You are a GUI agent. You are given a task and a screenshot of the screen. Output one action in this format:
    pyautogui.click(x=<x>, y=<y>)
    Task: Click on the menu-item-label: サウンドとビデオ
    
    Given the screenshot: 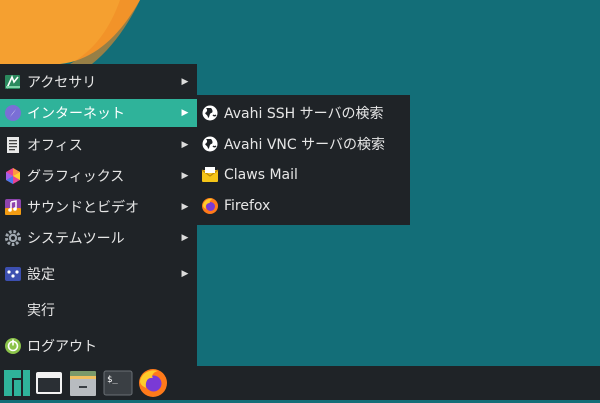 What is the action you would take?
    pyautogui.click(x=83, y=208)
    